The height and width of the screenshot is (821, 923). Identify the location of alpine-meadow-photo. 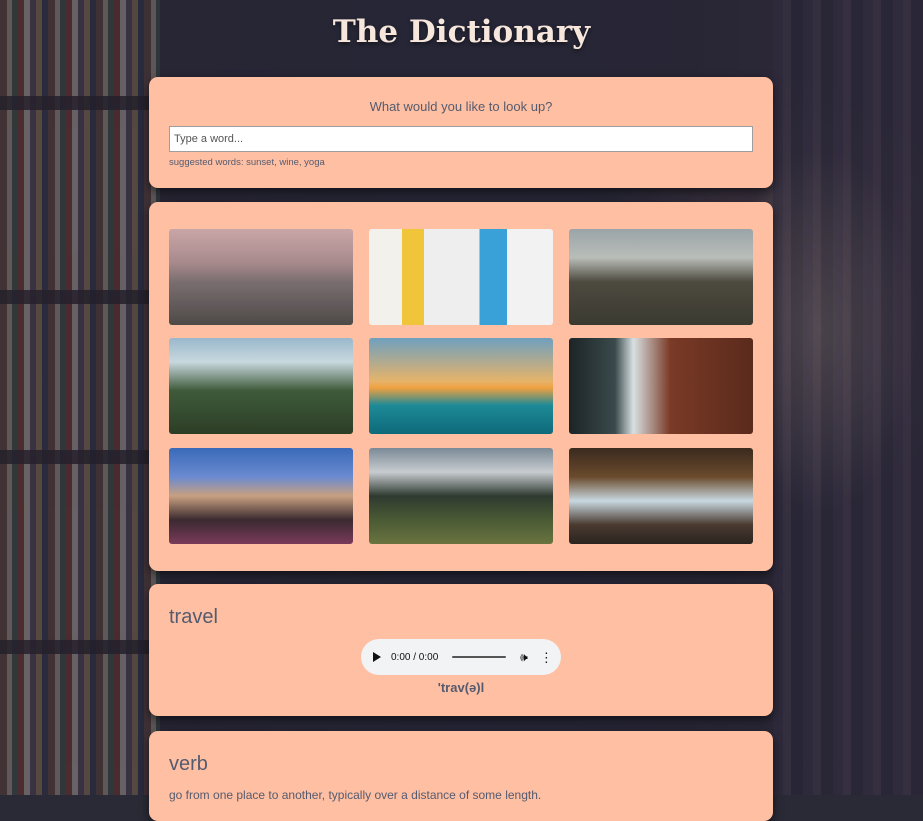
(461, 496).